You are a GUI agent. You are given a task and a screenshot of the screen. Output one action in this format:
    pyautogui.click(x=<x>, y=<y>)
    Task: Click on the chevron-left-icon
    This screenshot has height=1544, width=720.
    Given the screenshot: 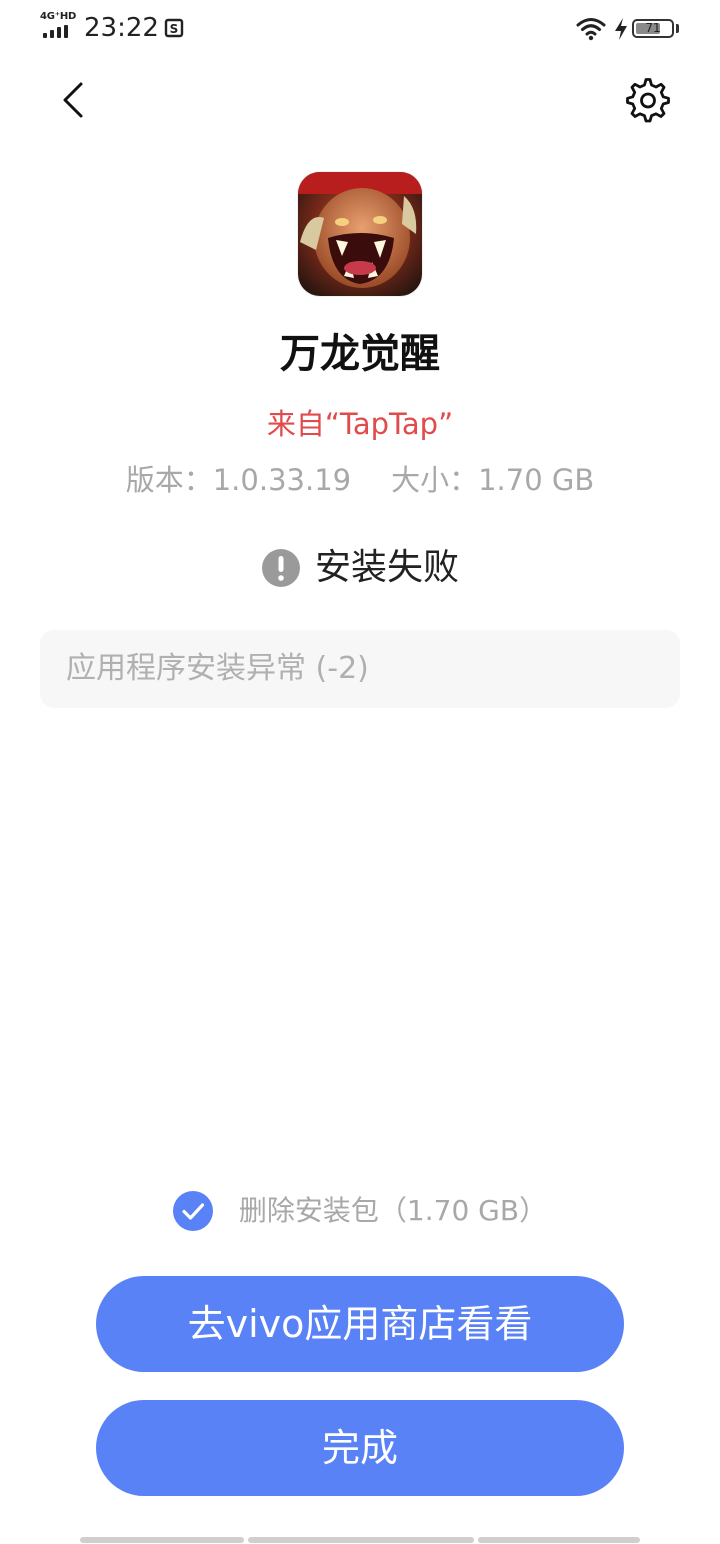 What is the action you would take?
    pyautogui.click(x=73, y=100)
    